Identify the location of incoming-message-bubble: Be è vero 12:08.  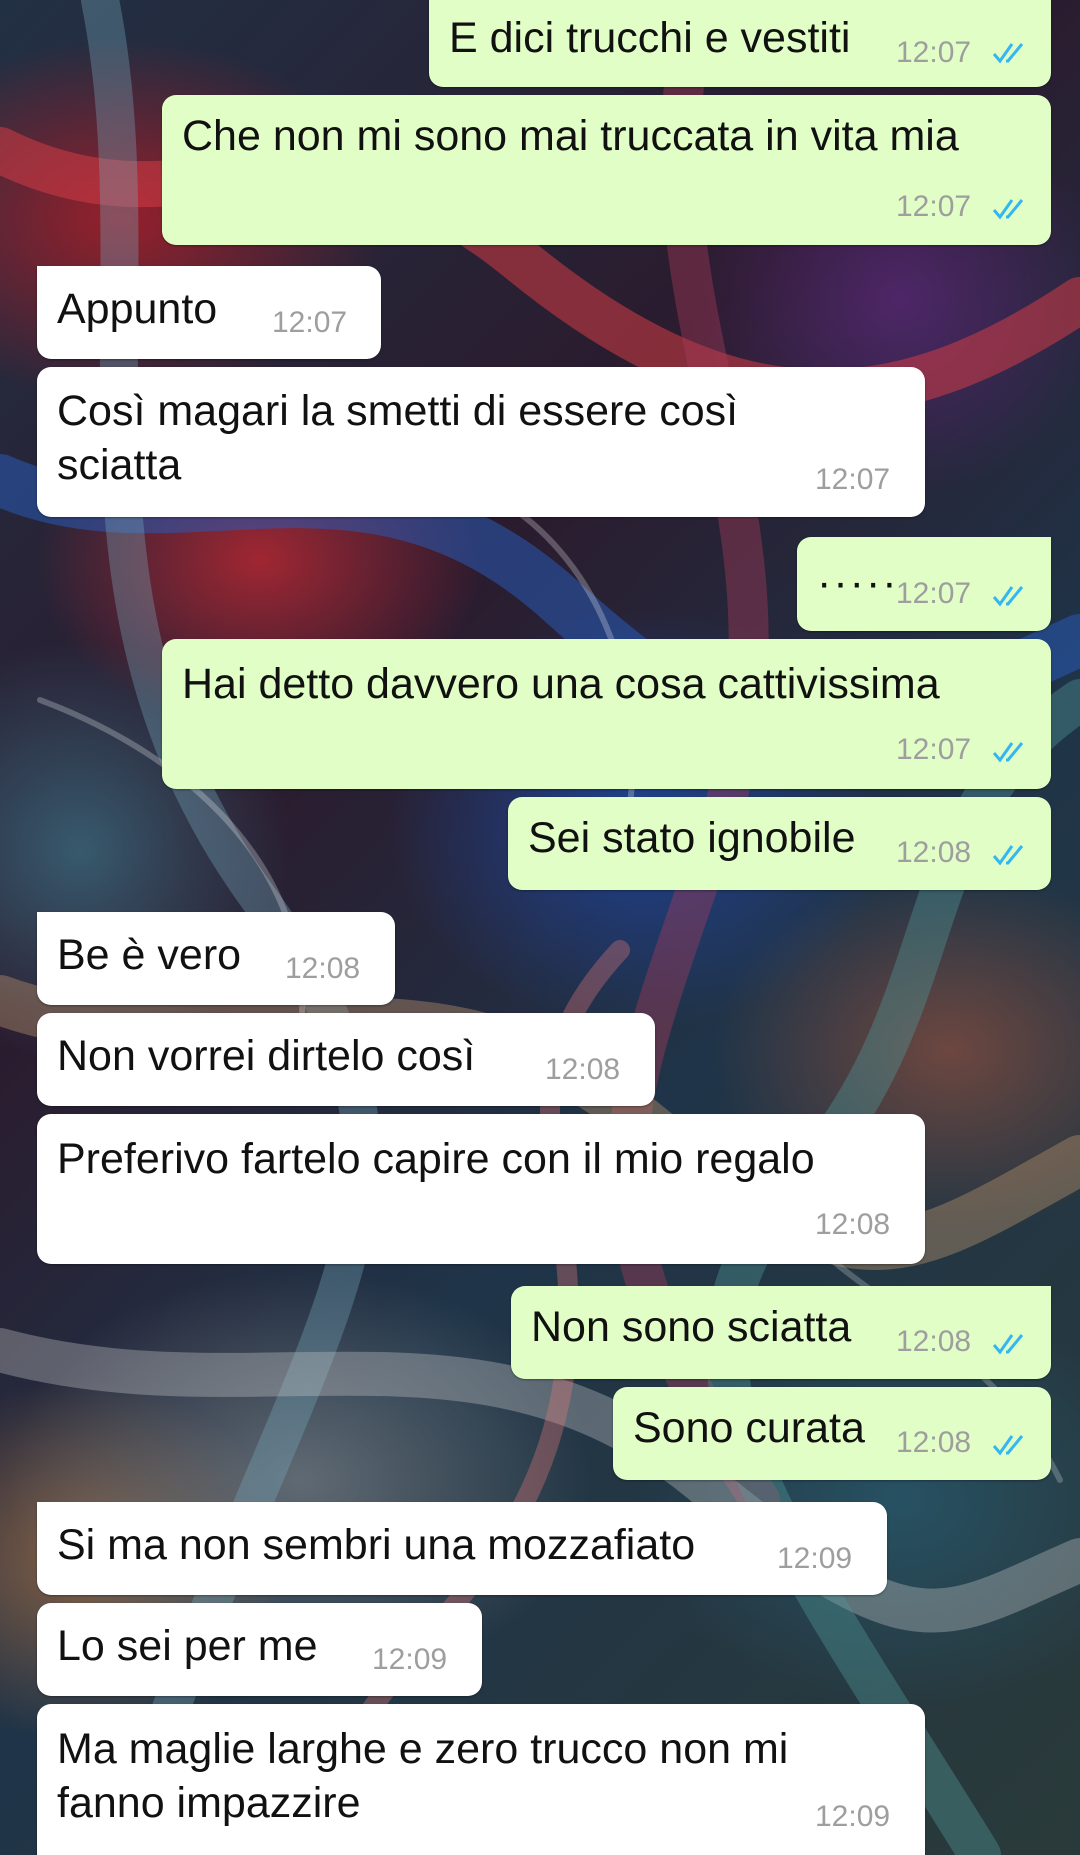
(216, 958).